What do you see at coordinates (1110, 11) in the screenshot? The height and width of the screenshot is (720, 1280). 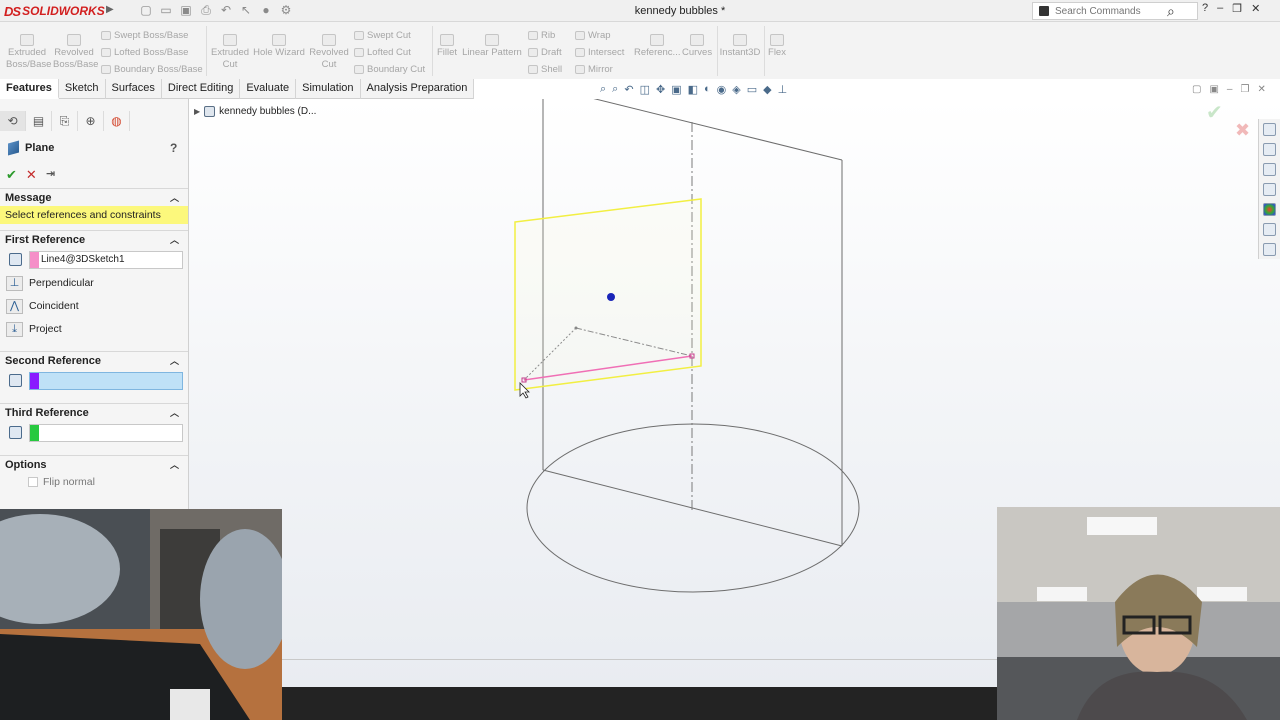 I see `search-input` at bounding box center [1110, 11].